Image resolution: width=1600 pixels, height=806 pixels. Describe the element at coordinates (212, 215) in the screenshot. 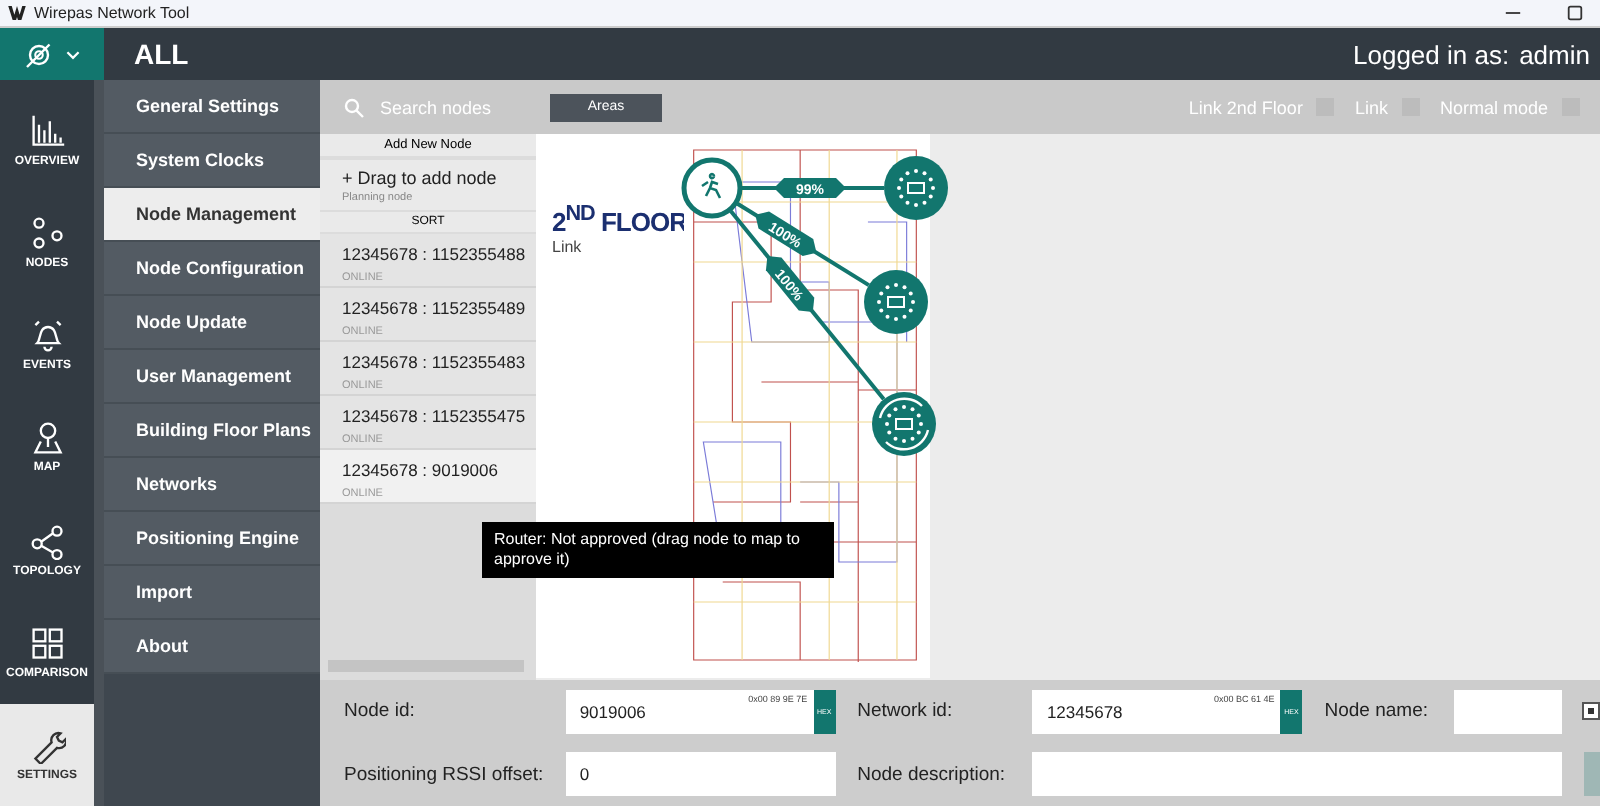

I see `menu-item: Node Management` at that location.